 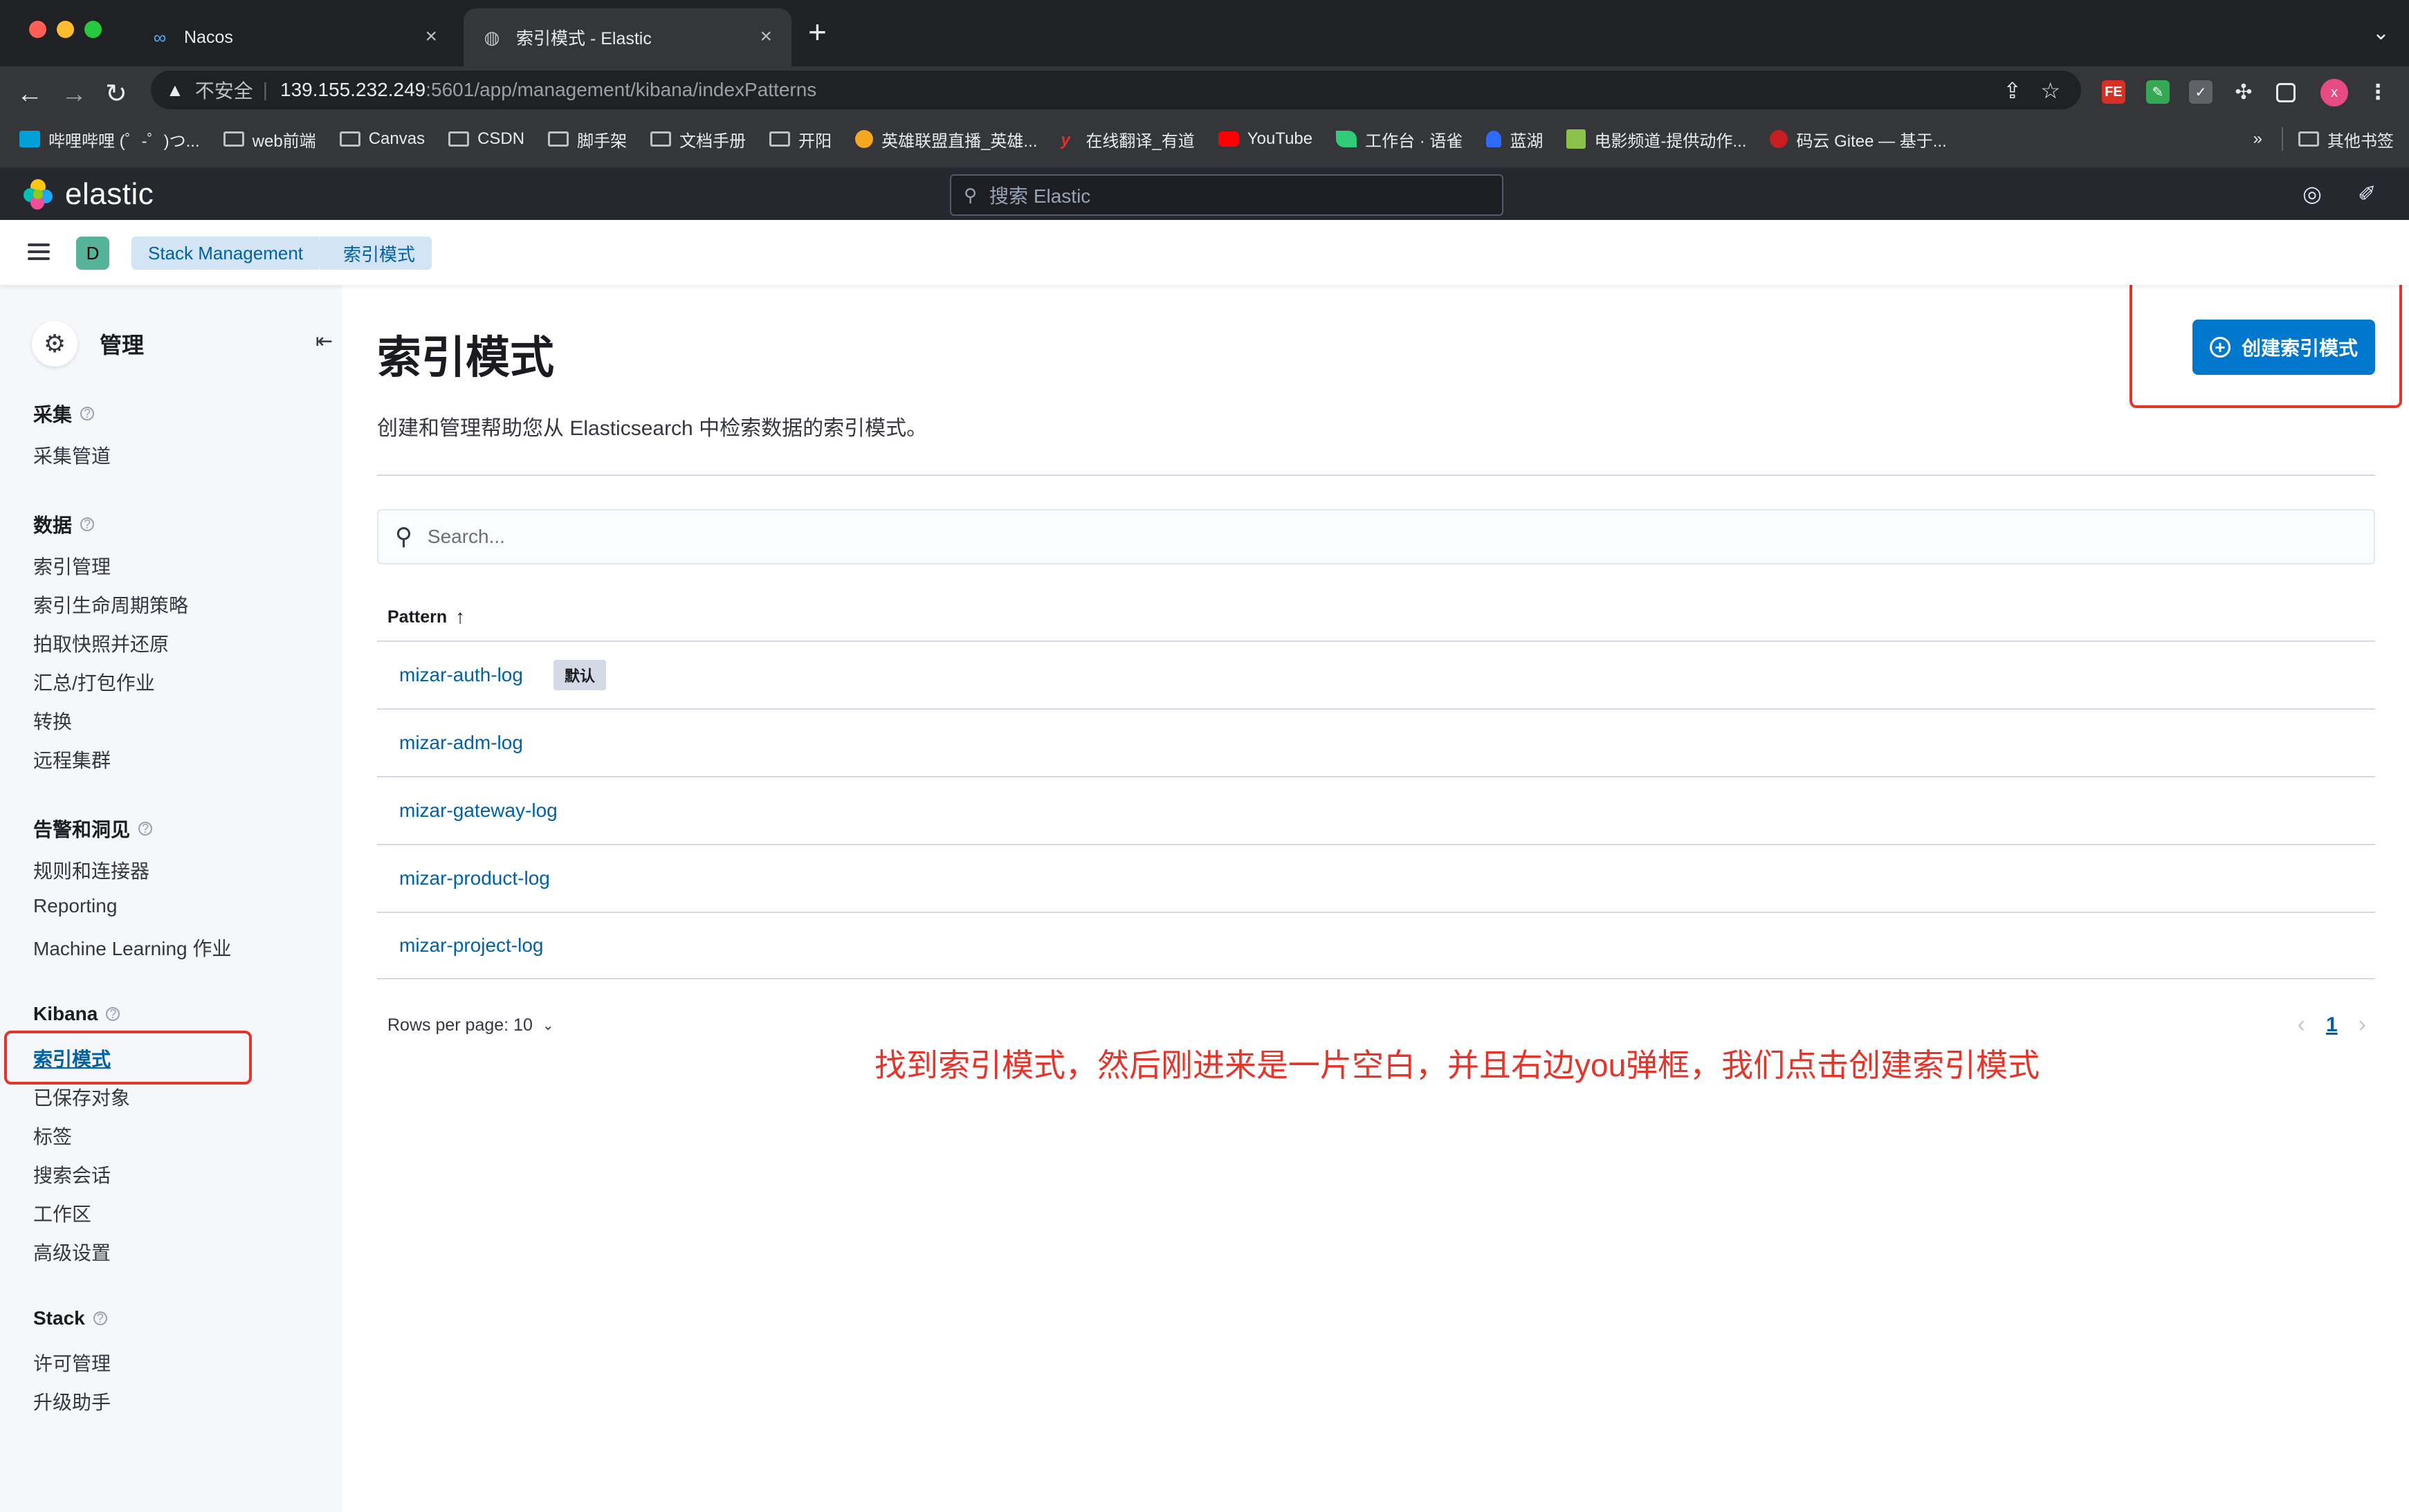 What do you see at coordinates (461, 675) in the screenshot?
I see `index-pattern-link: mizar-auth-log` at bounding box center [461, 675].